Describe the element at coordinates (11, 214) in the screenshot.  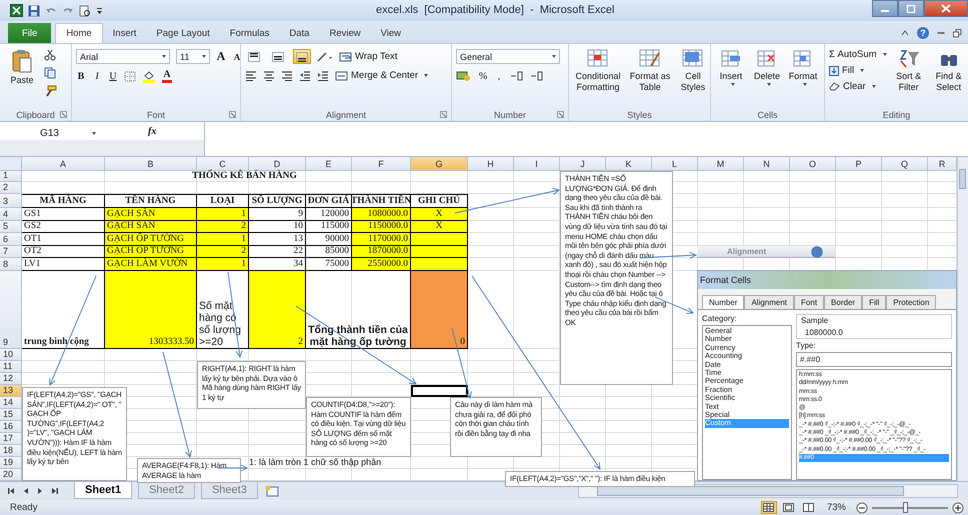
I see `row-header: 4` at that location.